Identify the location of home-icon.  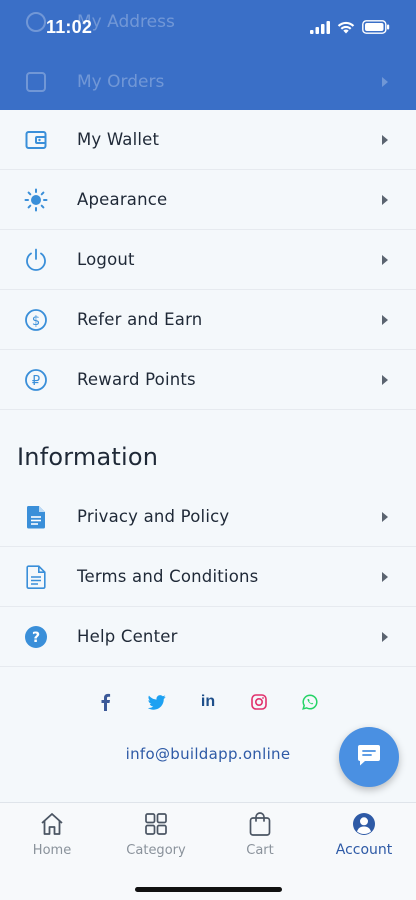
(52, 824).